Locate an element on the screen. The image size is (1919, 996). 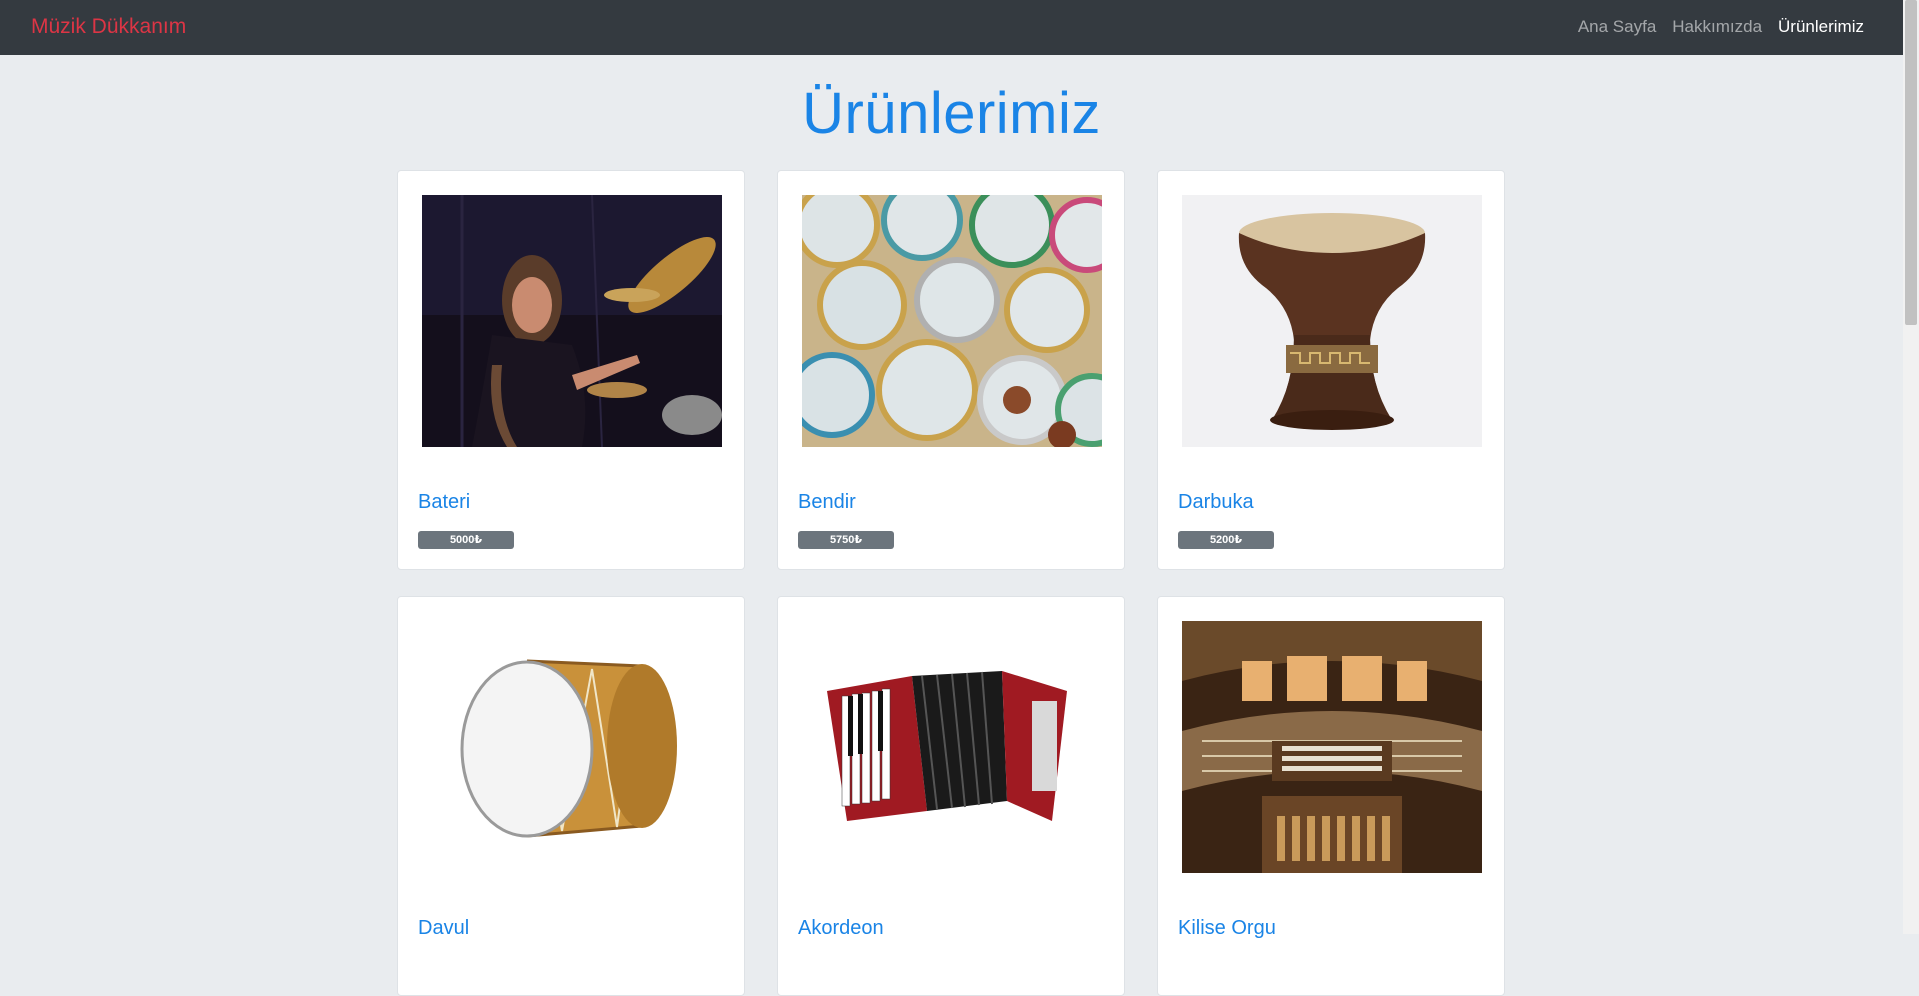
product-title-akordeon: Akordeon is located at coordinates (841, 928).